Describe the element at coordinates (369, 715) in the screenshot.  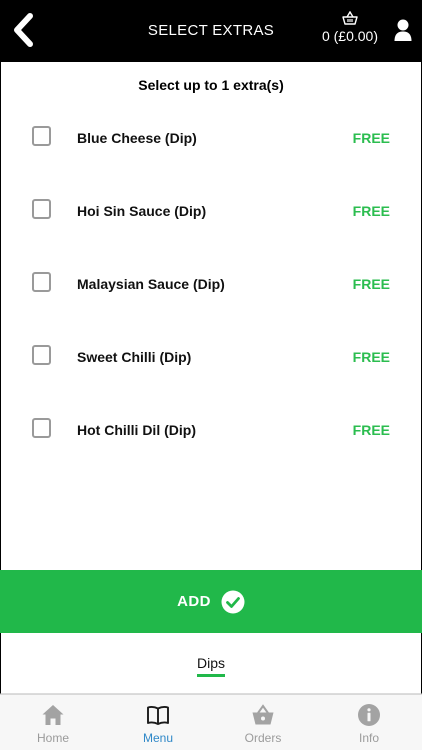
I see `info-icon` at that location.